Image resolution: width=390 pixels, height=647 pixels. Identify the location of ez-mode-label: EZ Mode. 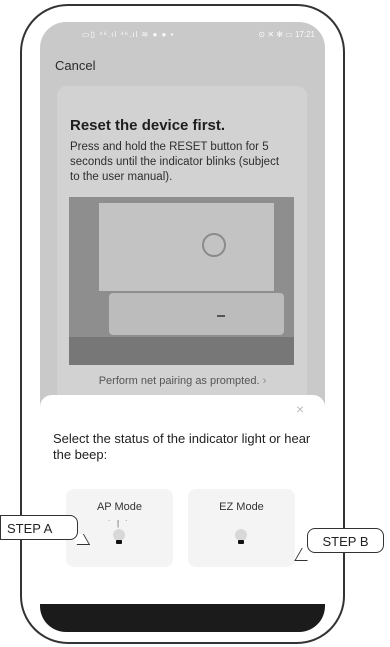
(241, 507).